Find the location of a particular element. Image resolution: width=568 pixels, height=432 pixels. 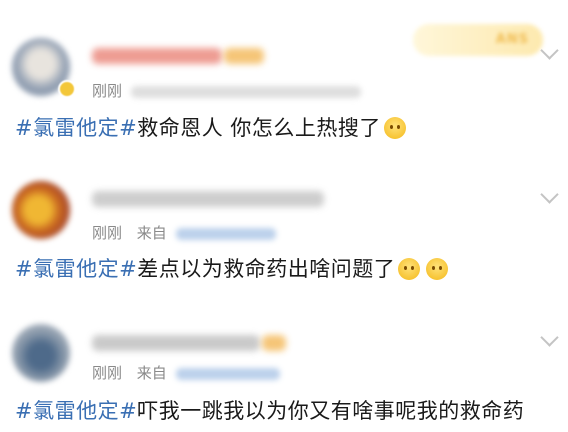

username-blurred is located at coordinates (176, 343).